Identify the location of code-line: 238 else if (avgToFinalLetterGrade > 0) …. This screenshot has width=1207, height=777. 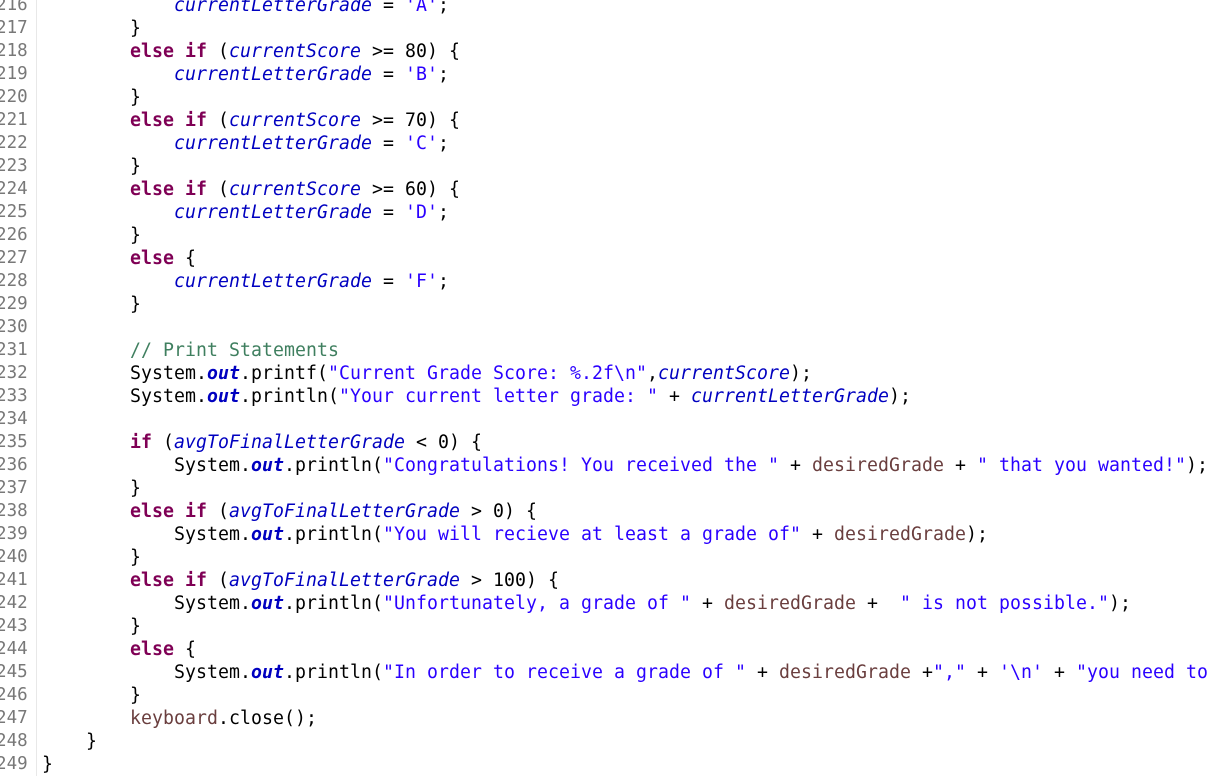
(603, 511).